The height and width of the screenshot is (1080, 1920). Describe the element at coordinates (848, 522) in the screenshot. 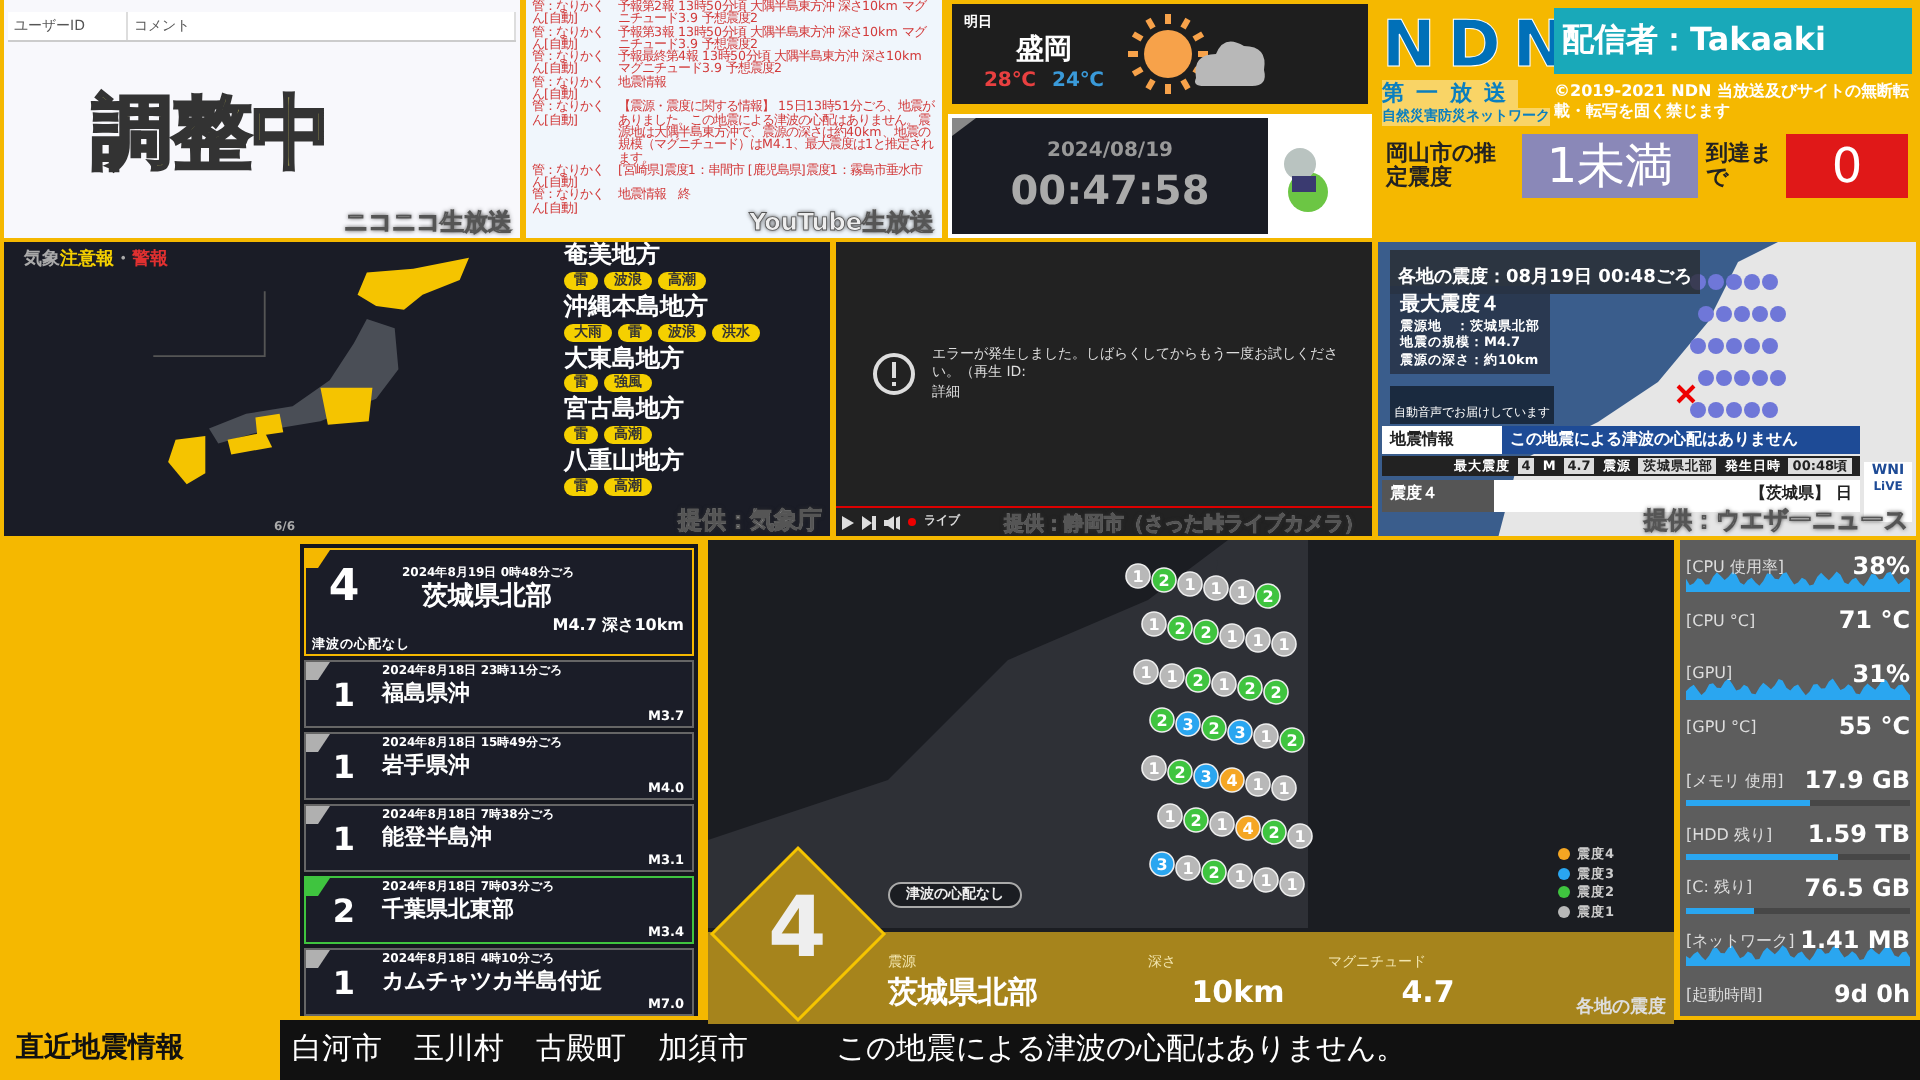

I see `play-icon` at that location.